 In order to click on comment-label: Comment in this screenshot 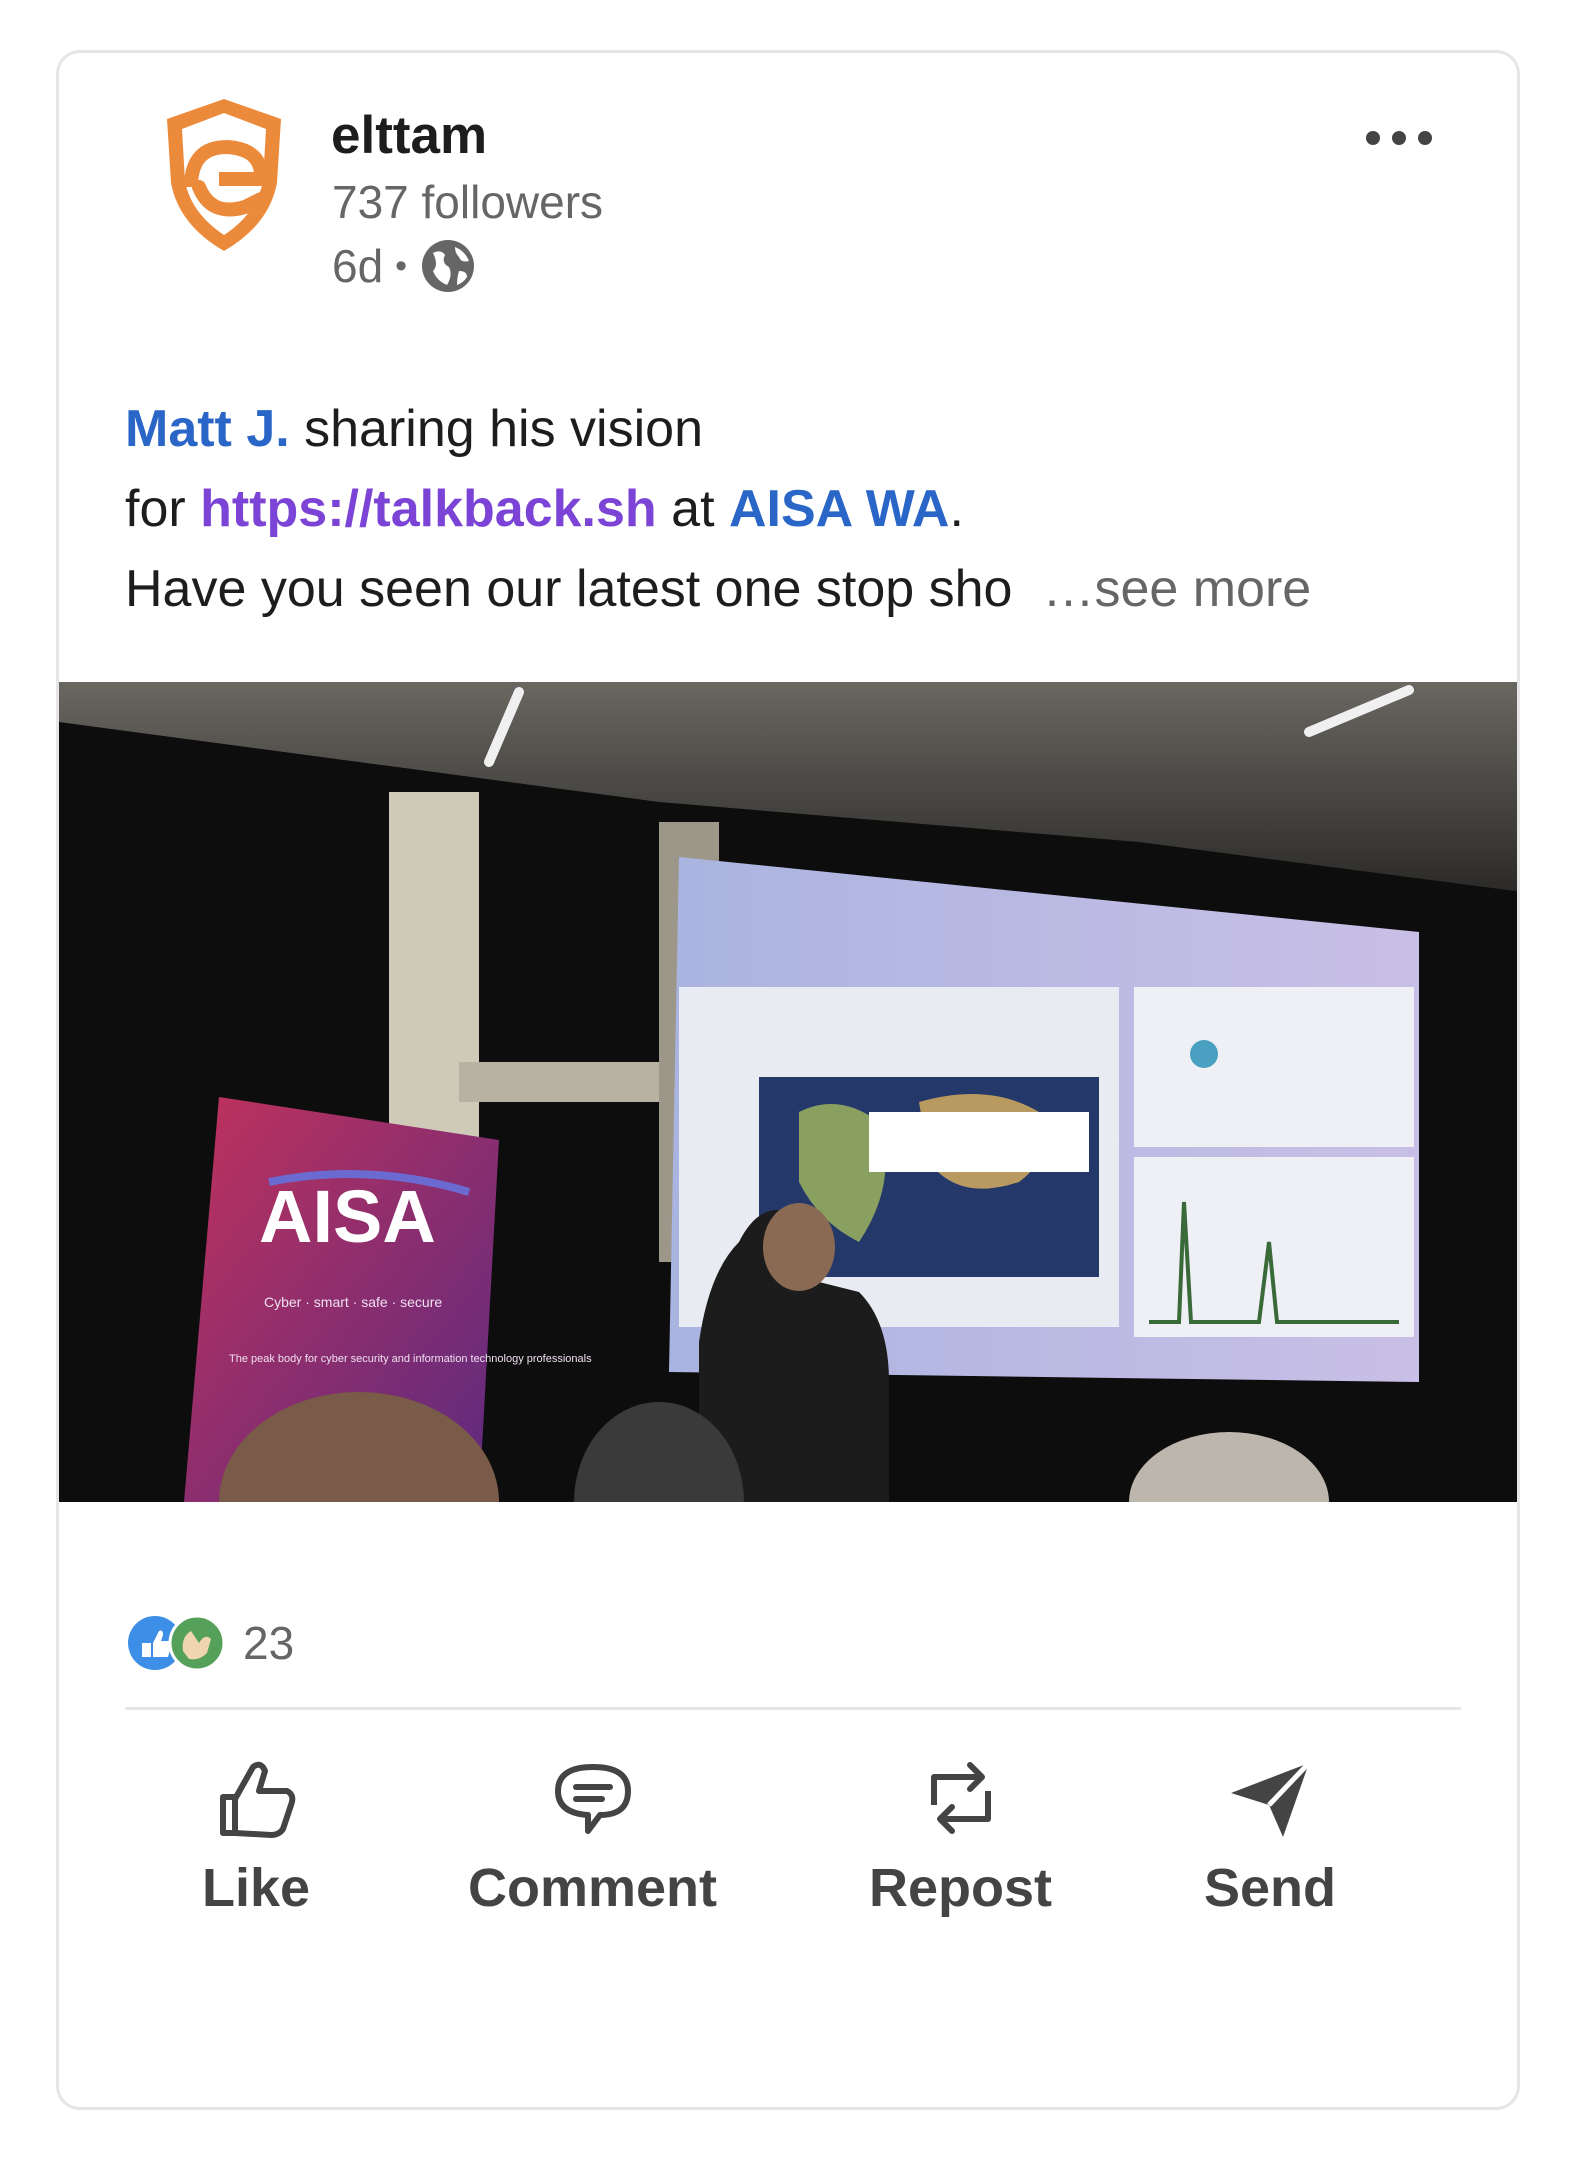, I will do `click(593, 1888)`.